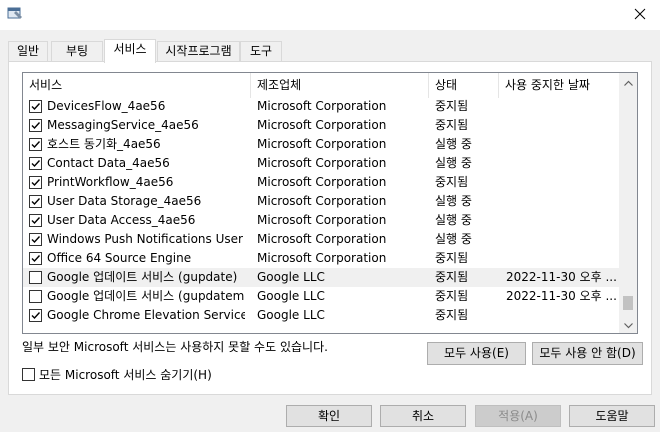  Describe the element at coordinates (198, 51) in the screenshot. I see `tab-startup: 시작프로그램` at that location.